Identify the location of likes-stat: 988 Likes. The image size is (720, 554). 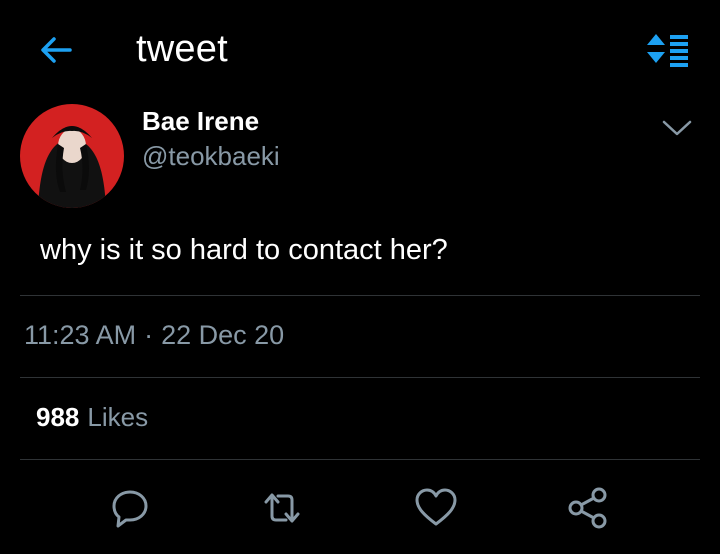
(92, 417).